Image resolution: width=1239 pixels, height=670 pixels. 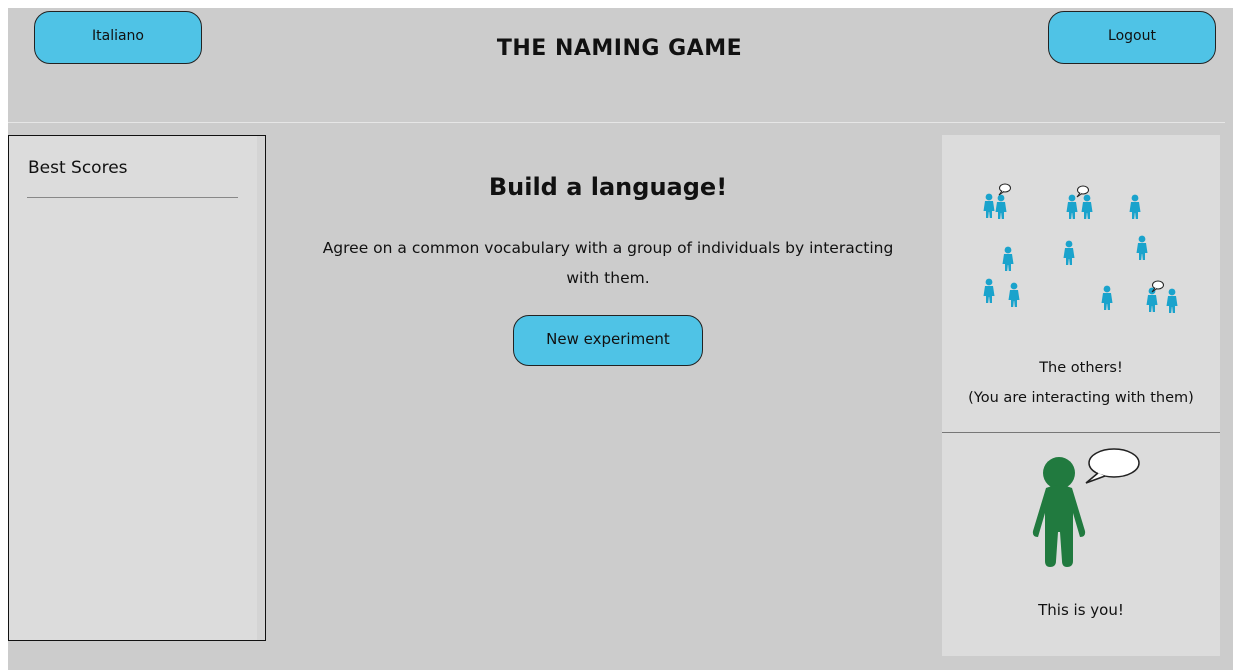 I want to click on you-label: This is you!, so click(x=1081, y=610).